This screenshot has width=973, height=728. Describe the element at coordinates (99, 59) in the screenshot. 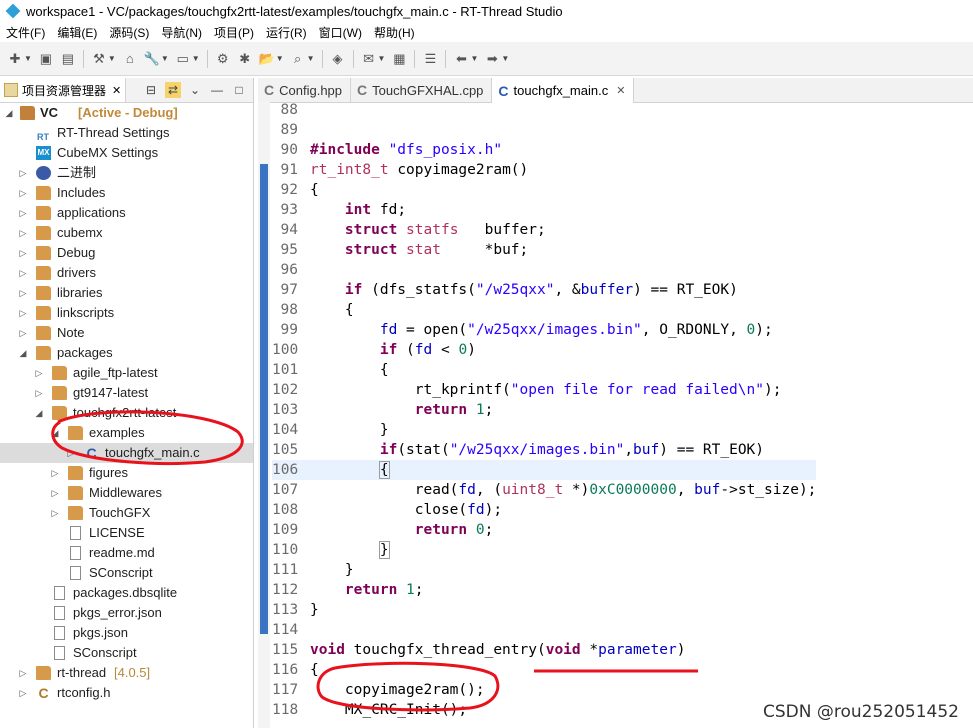

I see `build-icon: ⚒` at that location.